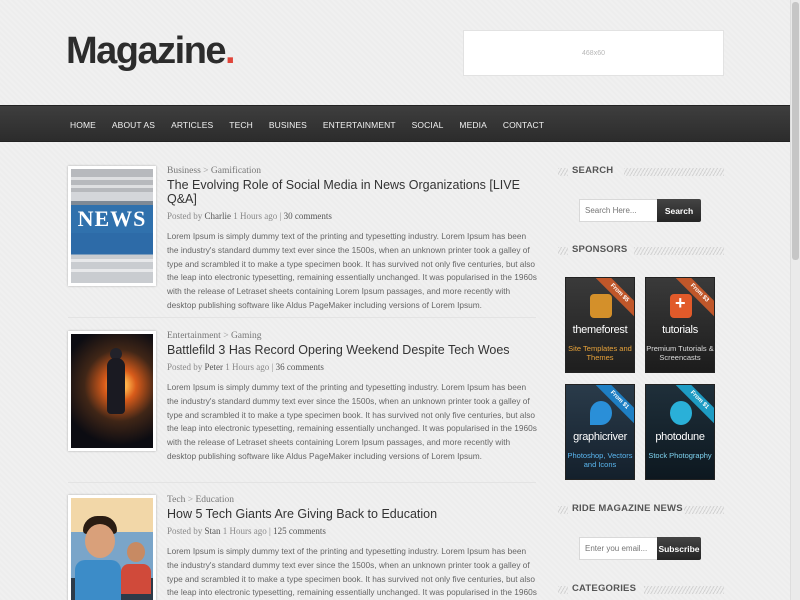  What do you see at coordinates (680, 455) in the screenshot?
I see `sponsor-subtitle: Stock Photography` at bounding box center [680, 455].